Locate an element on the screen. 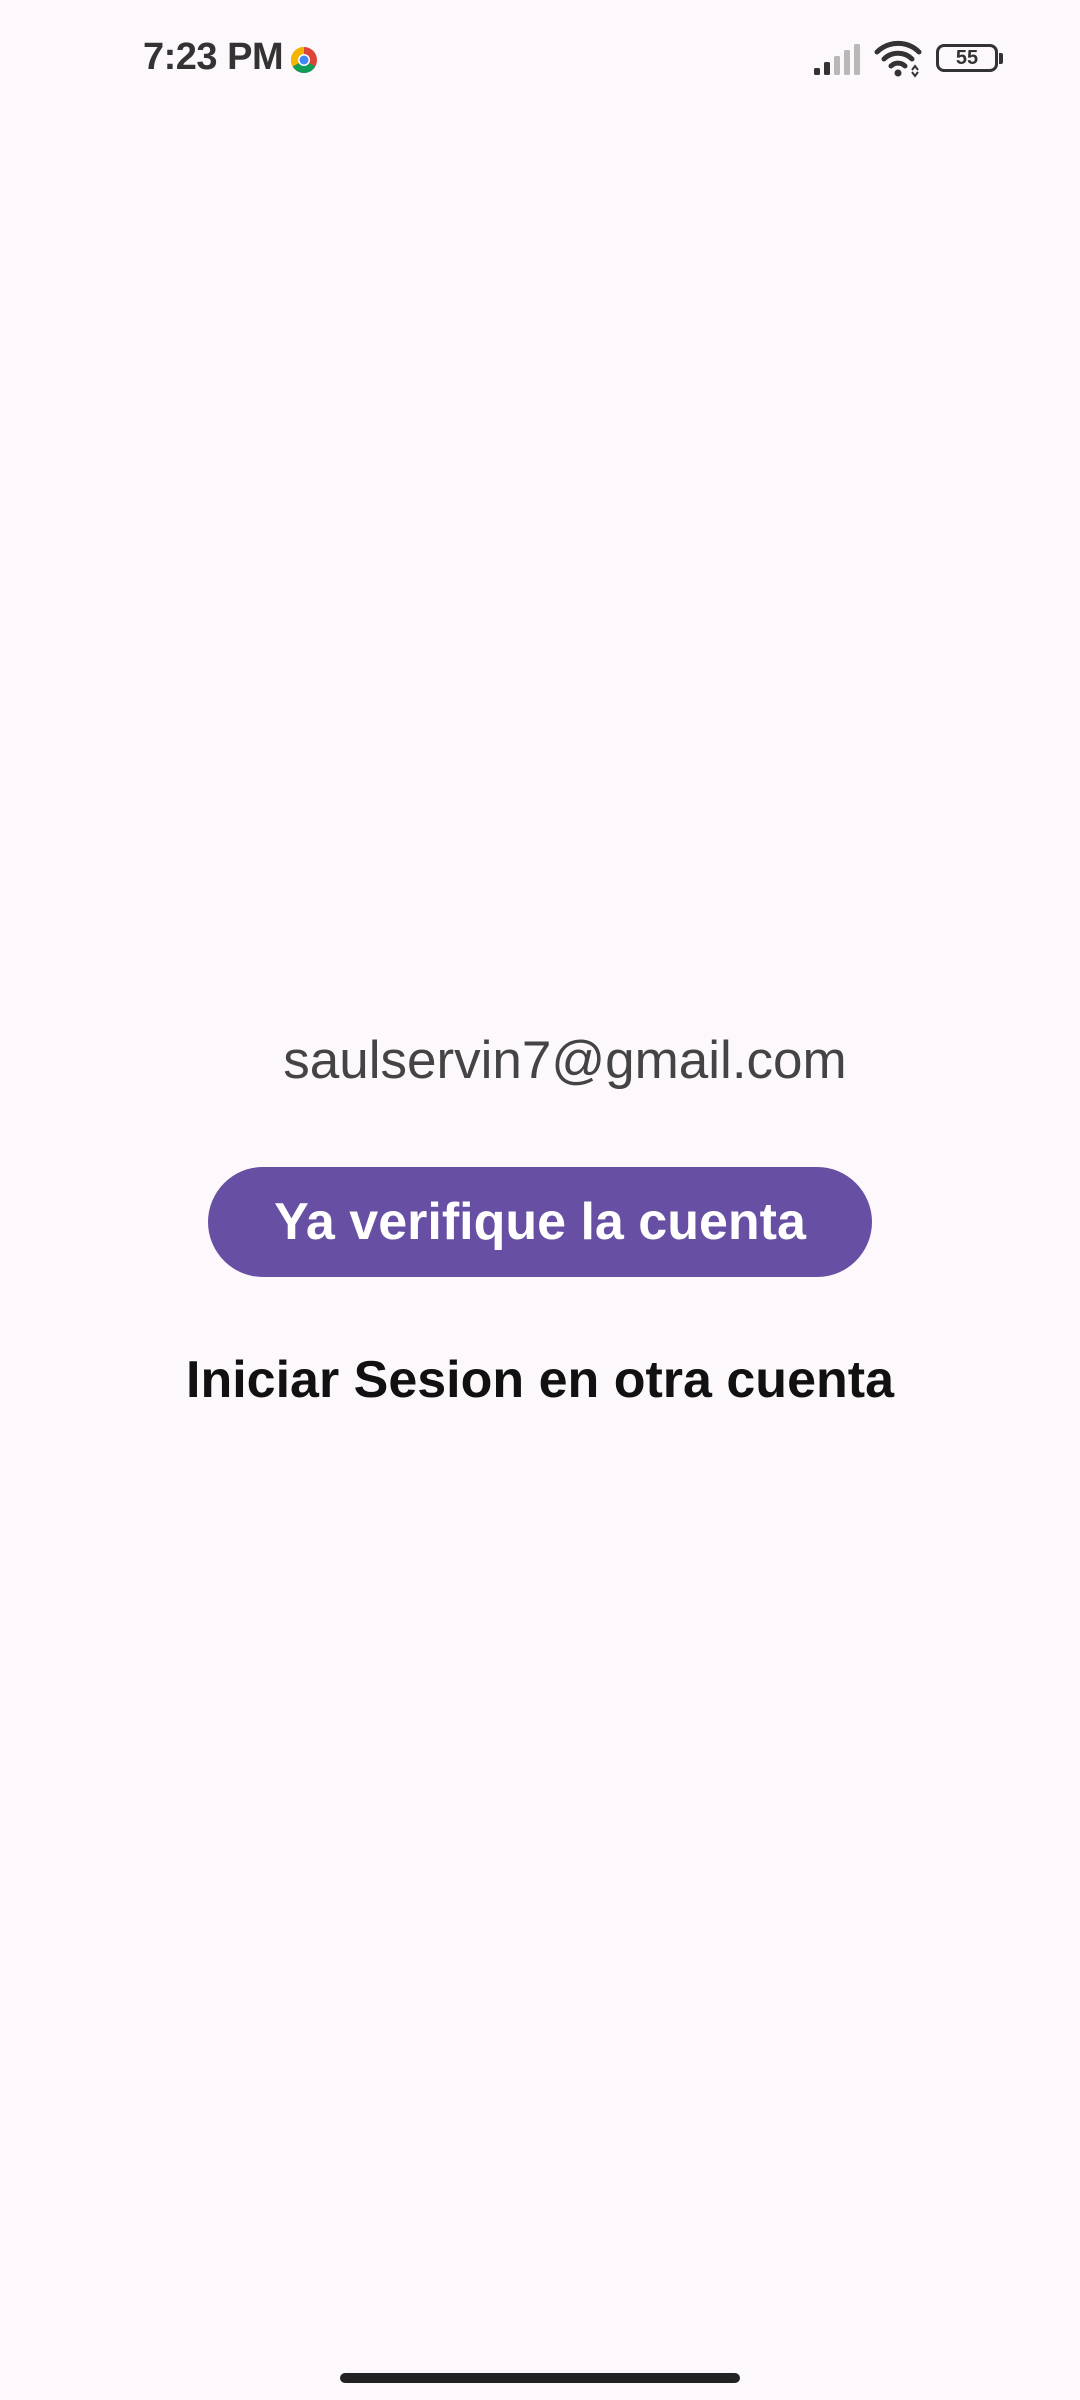  chrome-icon is located at coordinates (303, 60).